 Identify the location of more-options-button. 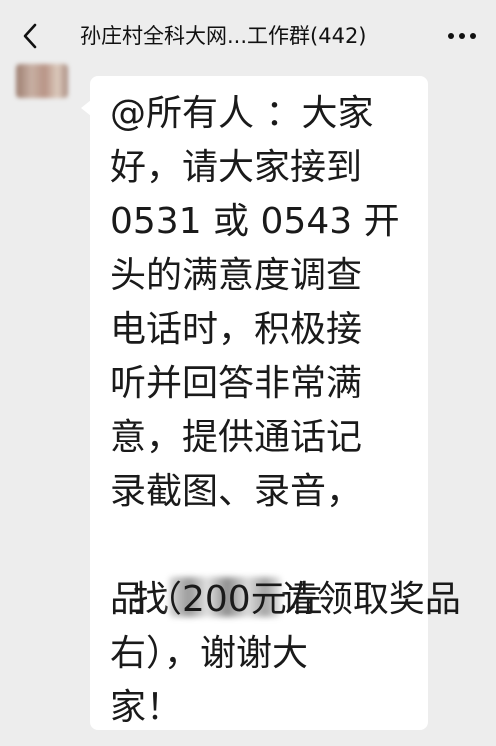
(462, 36).